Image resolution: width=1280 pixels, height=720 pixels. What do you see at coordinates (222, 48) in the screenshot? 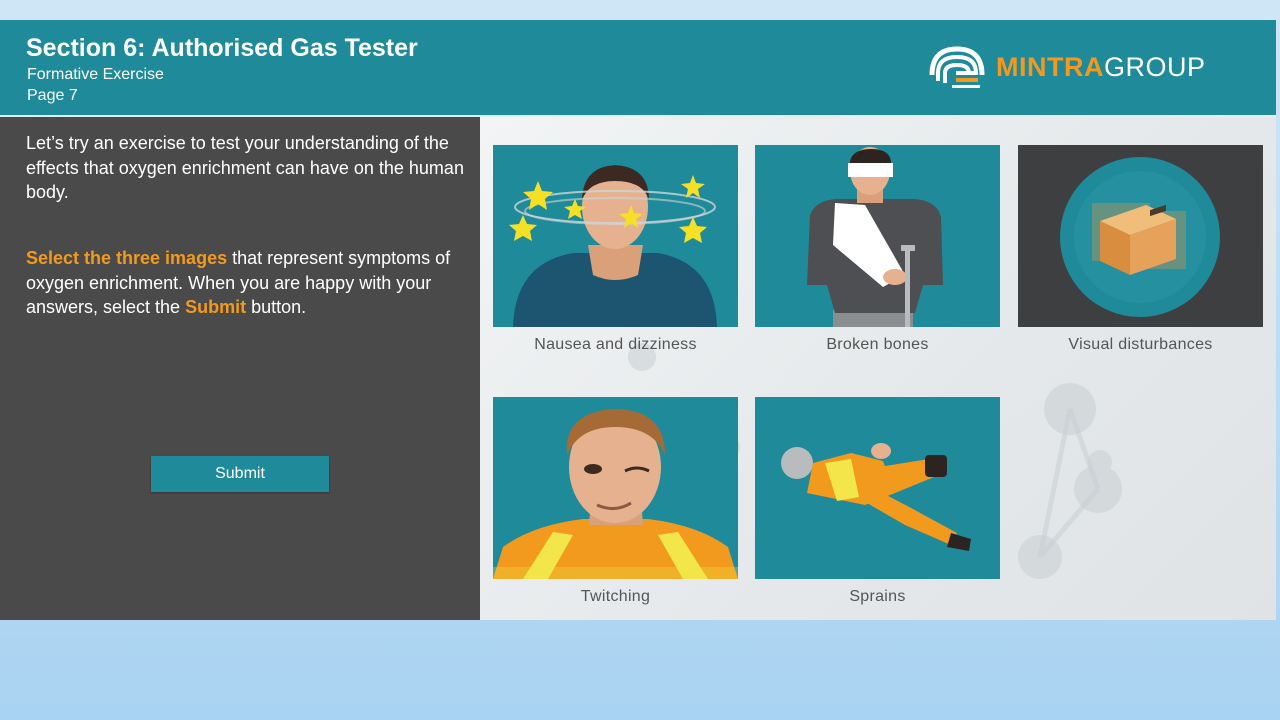
I see `section-title: Section 6: Authorised Gas Tester` at bounding box center [222, 48].